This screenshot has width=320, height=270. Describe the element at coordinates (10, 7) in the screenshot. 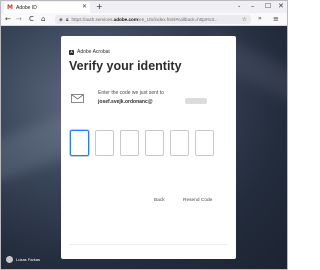

I see `gmail-m-icon: M` at that location.